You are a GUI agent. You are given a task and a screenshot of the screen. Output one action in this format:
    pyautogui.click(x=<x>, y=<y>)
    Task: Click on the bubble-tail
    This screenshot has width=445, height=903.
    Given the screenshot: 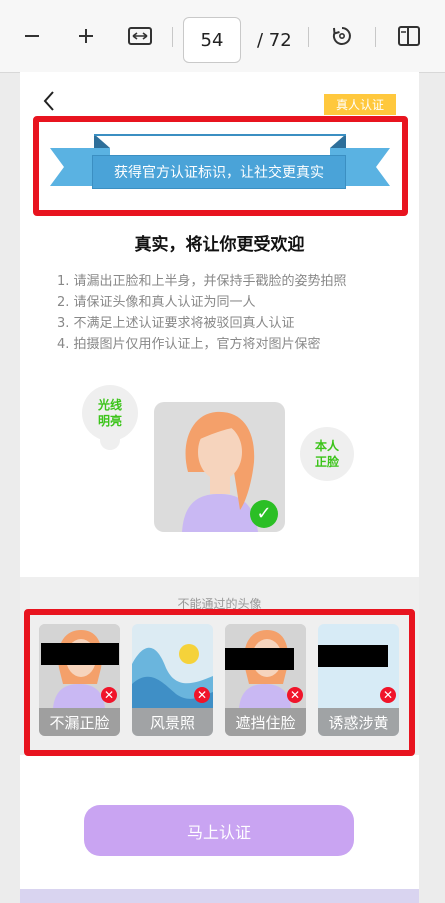 What is the action you would take?
    pyautogui.click(x=110, y=442)
    